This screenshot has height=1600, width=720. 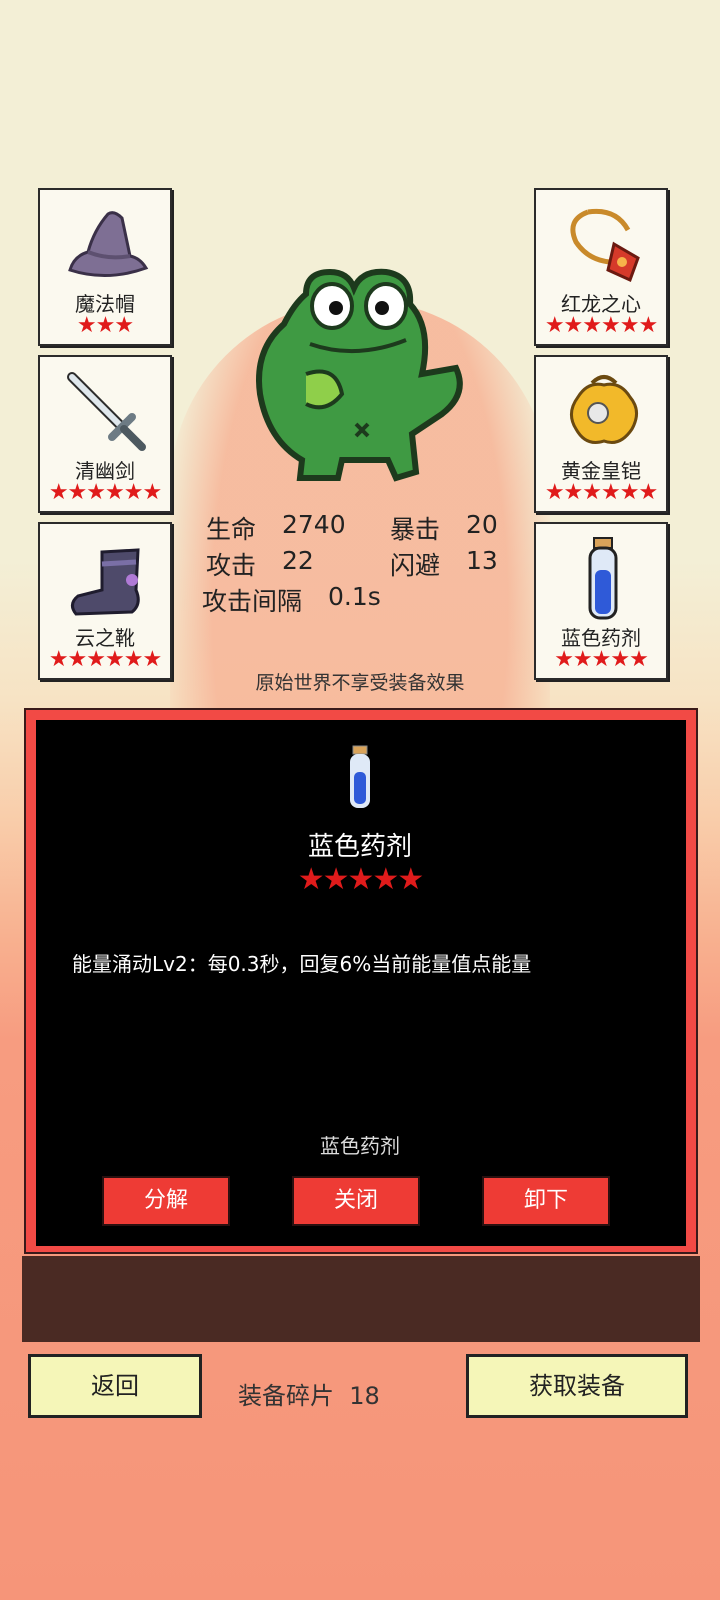 I want to click on close-button: 关闭, so click(x=356, y=1201).